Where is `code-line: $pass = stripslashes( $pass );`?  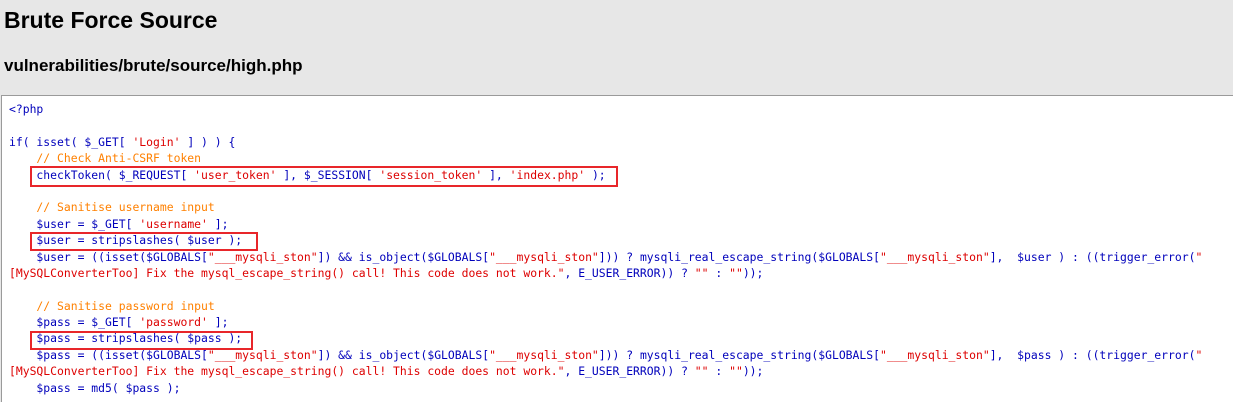
code-line: $pass = stripslashes( $pass ); is located at coordinates (605, 338).